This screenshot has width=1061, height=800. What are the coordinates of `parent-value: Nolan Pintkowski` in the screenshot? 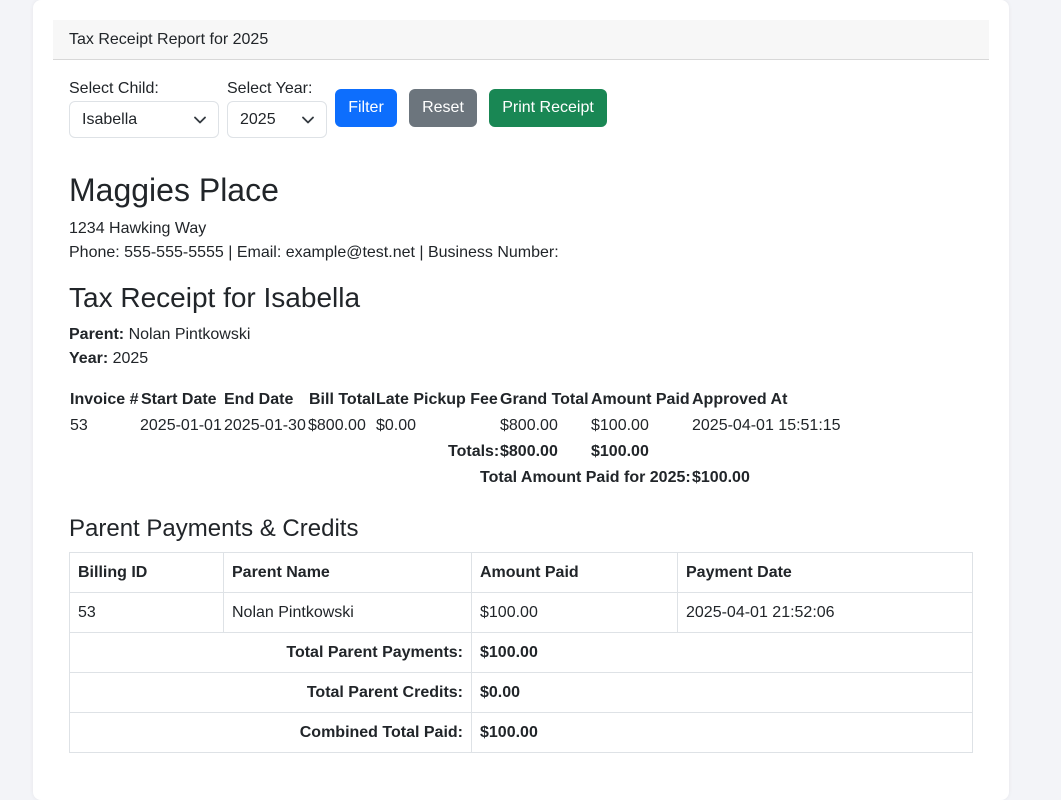 It's located at (189, 334).